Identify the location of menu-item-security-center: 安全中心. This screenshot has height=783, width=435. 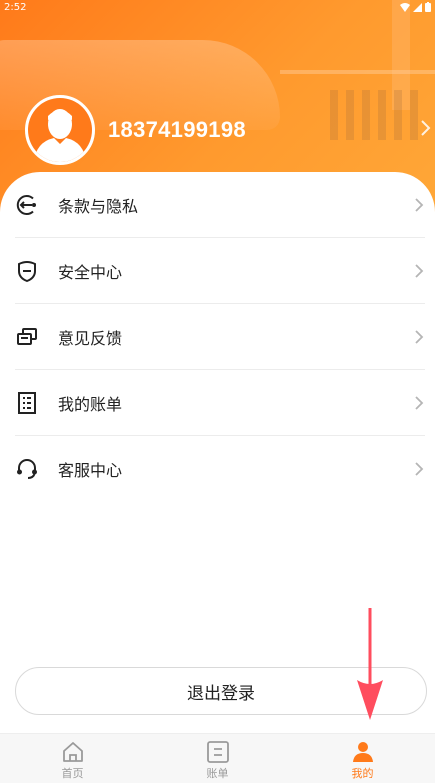
(220, 271).